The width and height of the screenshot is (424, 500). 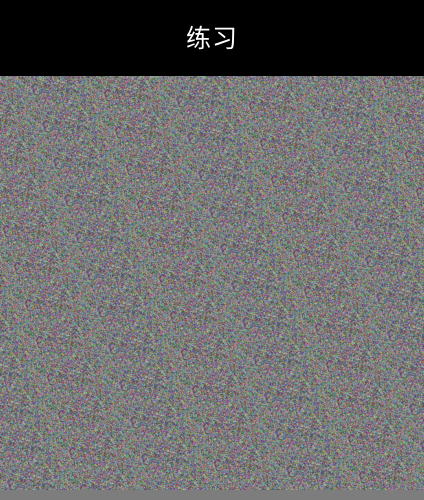 What do you see at coordinates (212, 495) in the screenshot?
I see `bottom-strip` at bounding box center [212, 495].